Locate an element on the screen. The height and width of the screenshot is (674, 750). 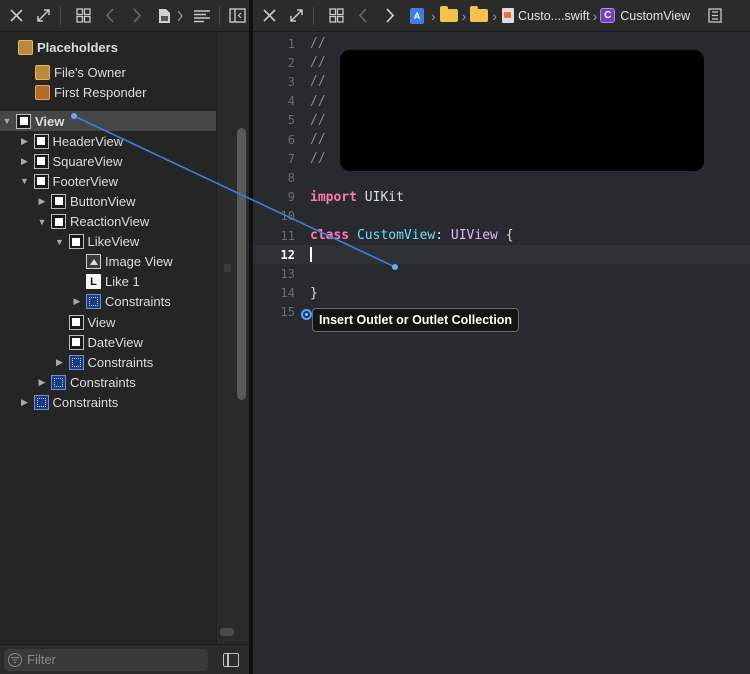
filter-bar: Filter is located at coordinates (124, 659).